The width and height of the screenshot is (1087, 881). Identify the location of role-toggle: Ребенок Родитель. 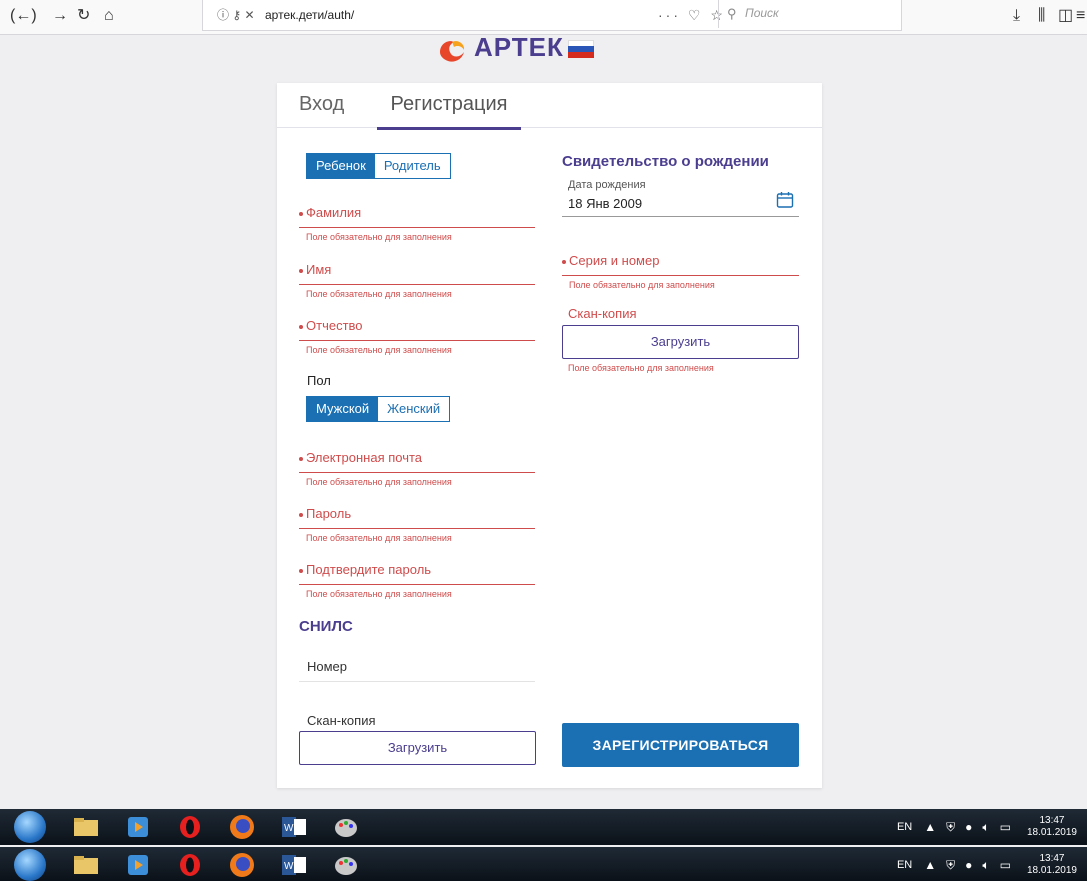
(378, 166).